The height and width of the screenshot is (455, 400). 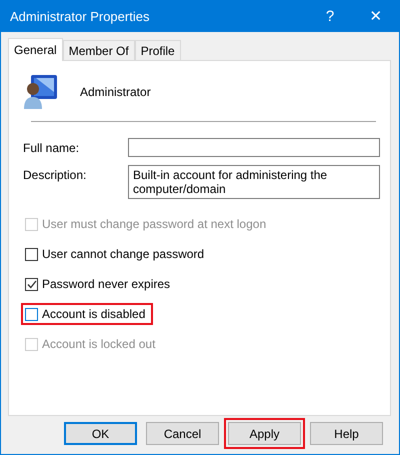 What do you see at coordinates (80, 16) in the screenshot?
I see `window-title: Administrator Properties` at bounding box center [80, 16].